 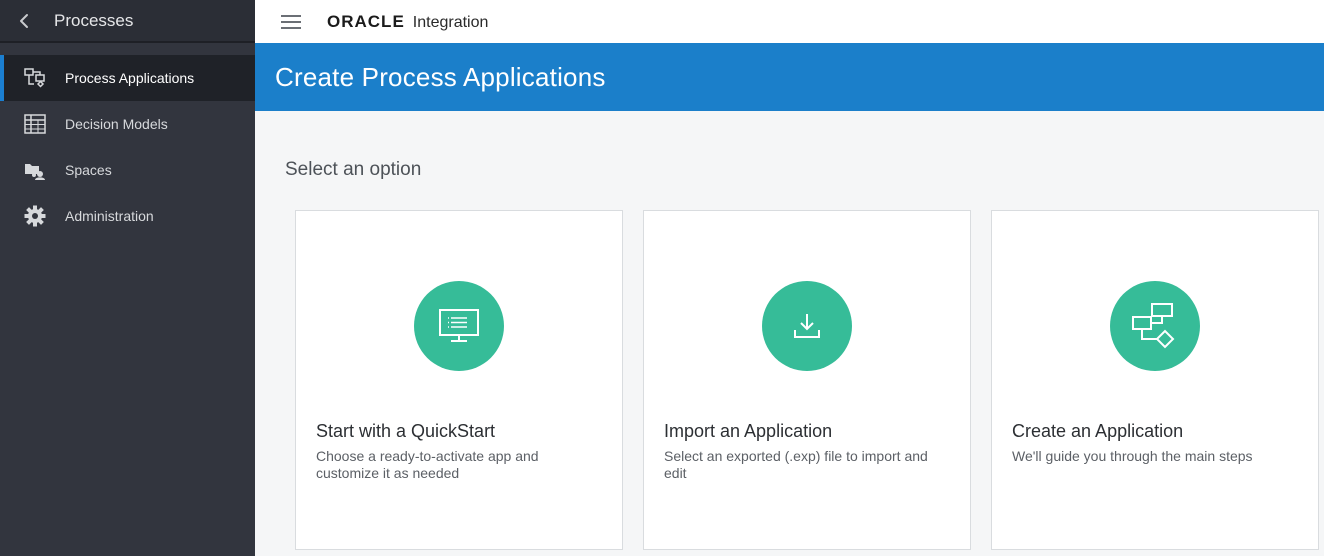 What do you see at coordinates (32, 78) in the screenshot?
I see `process-flow-icon` at bounding box center [32, 78].